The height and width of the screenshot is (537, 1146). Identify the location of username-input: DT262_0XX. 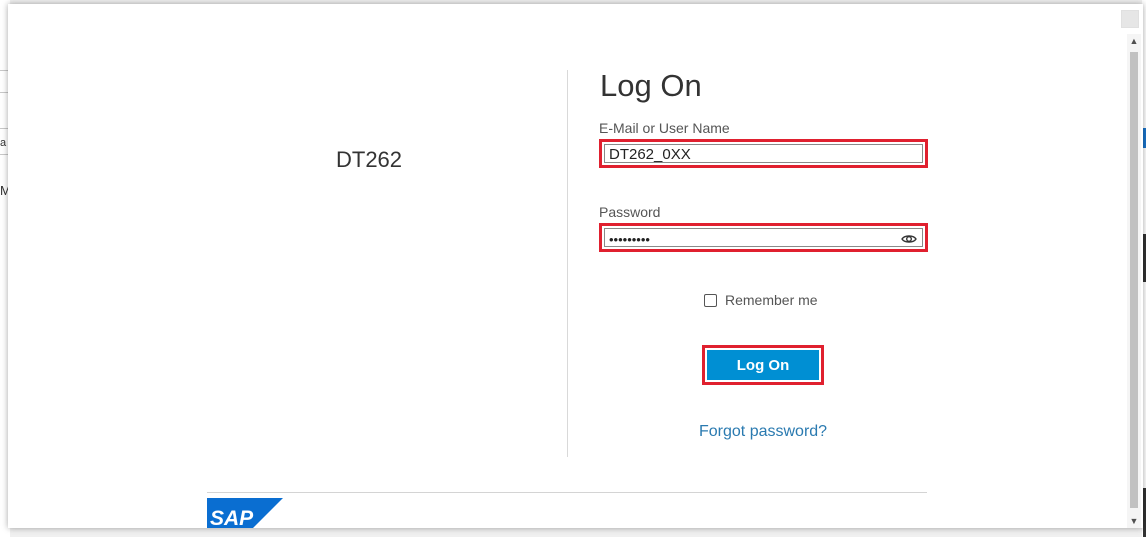
(763, 153).